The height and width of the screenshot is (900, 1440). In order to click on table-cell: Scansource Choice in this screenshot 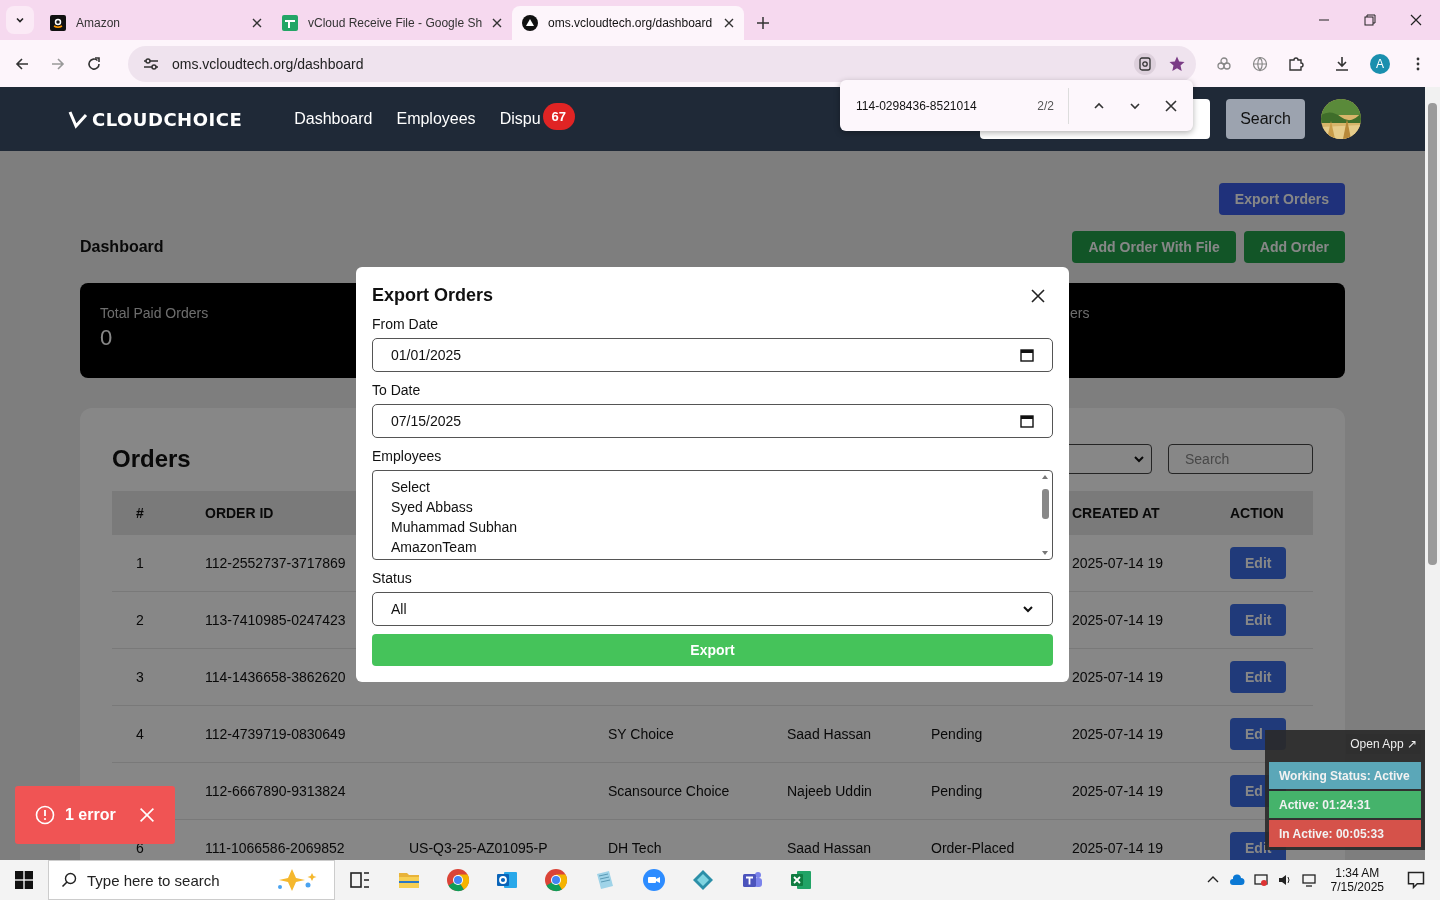, I will do `click(673, 791)`.